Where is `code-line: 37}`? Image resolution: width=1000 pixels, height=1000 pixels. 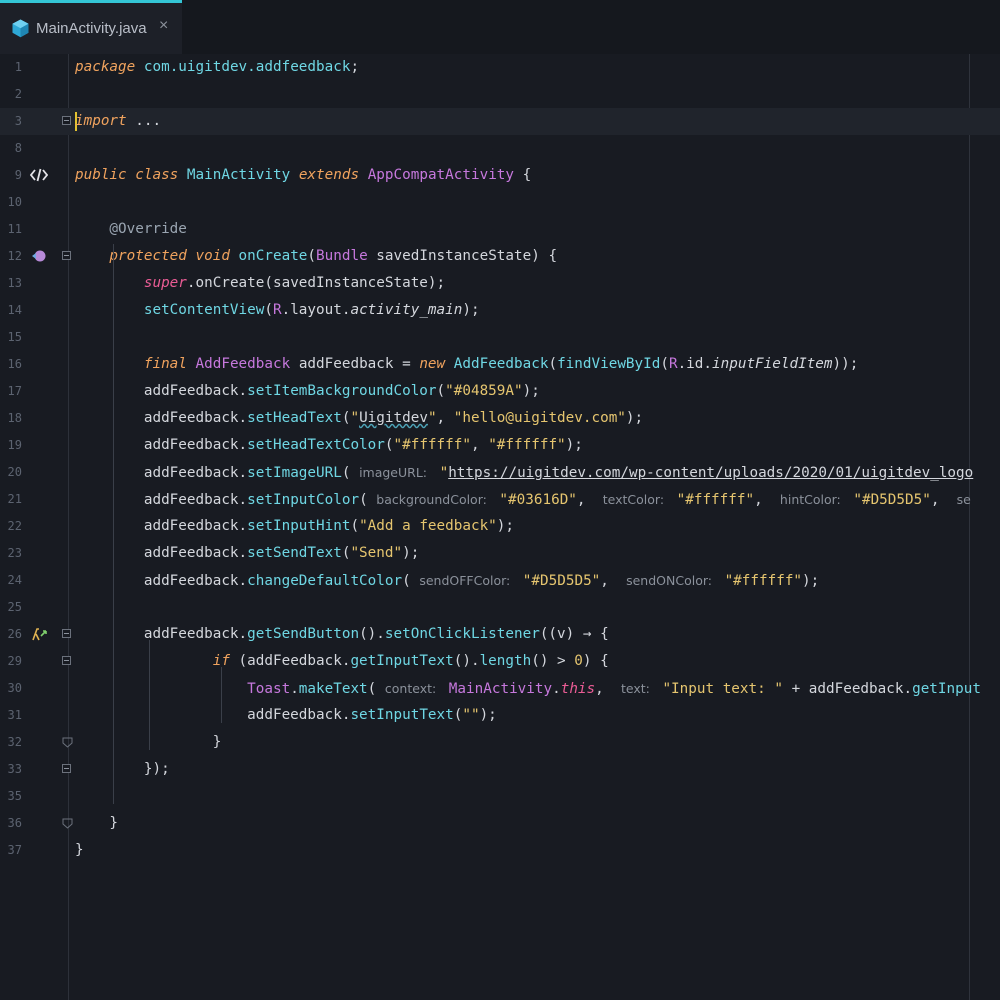
code-line: 37} is located at coordinates (500, 850).